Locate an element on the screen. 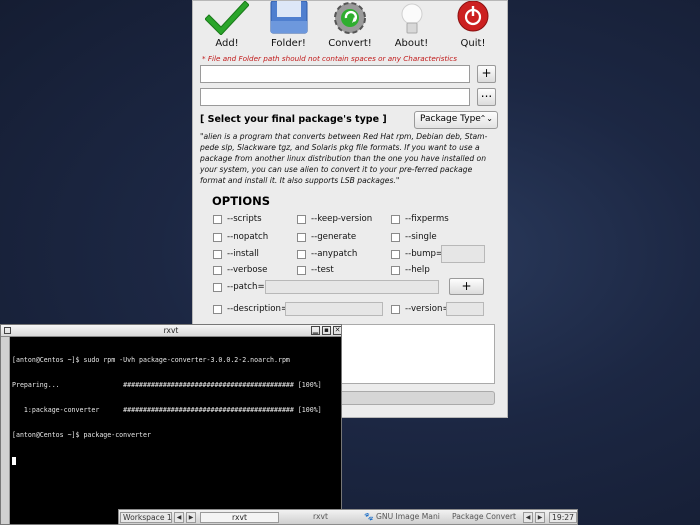 The image size is (700, 525). option-test: --test is located at coordinates (315, 270).